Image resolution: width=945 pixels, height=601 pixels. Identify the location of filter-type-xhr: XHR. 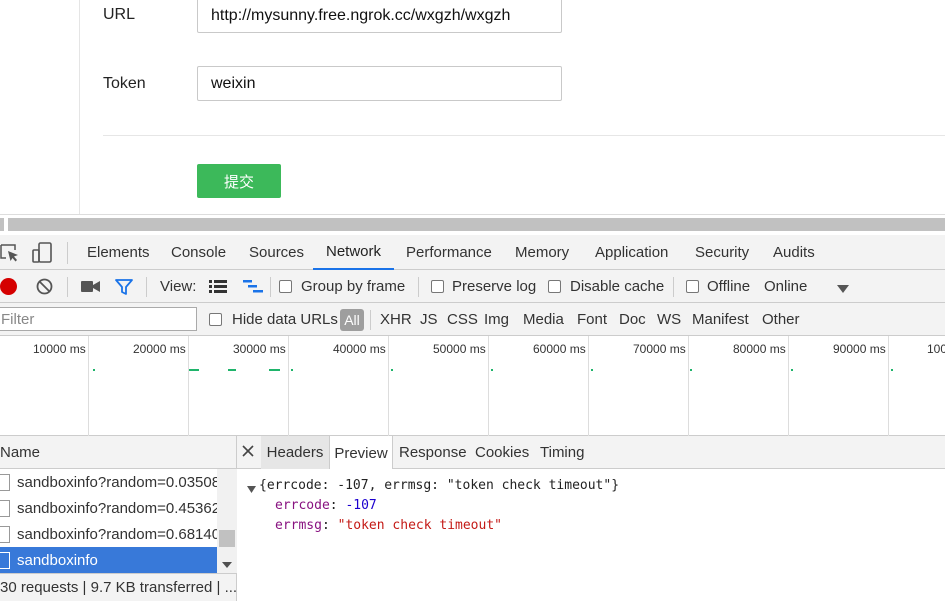
(396, 319).